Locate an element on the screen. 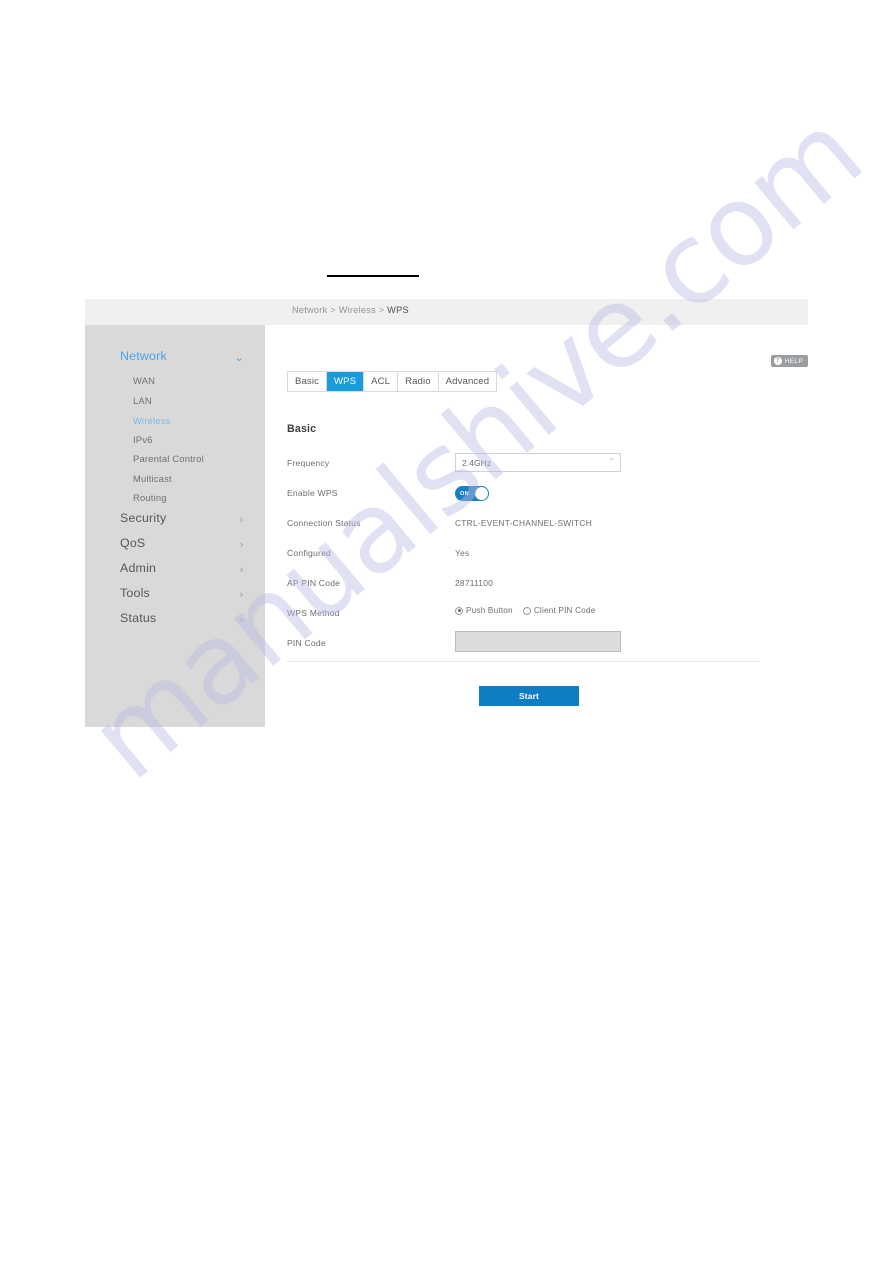 The height and width of the screenshot is (1263, 893). radio-client-pin-code-label: Client PIN Code is located at coordinates (564, 610).